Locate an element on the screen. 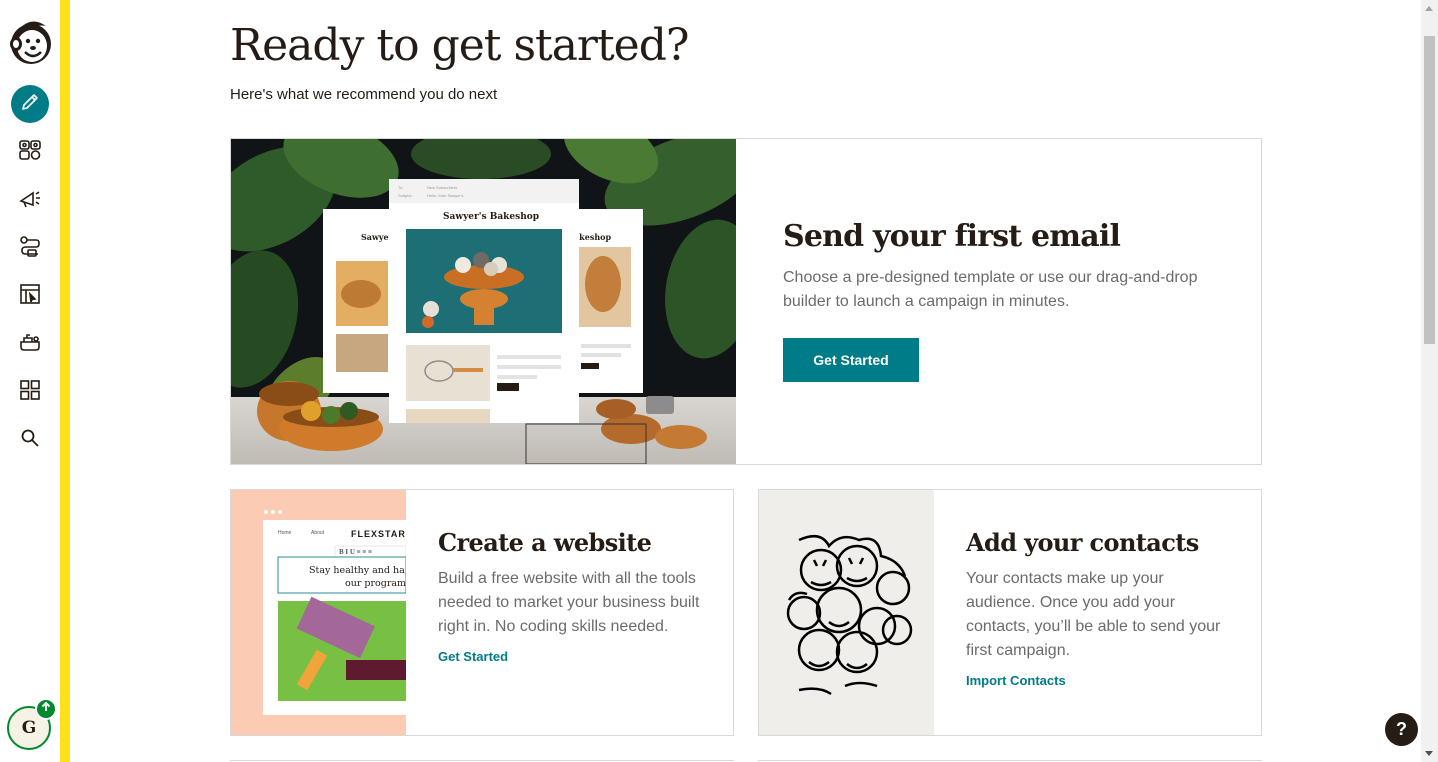 The image size is (1438, 762). create-website-title: Create a website is located at coordinates (545, 542).